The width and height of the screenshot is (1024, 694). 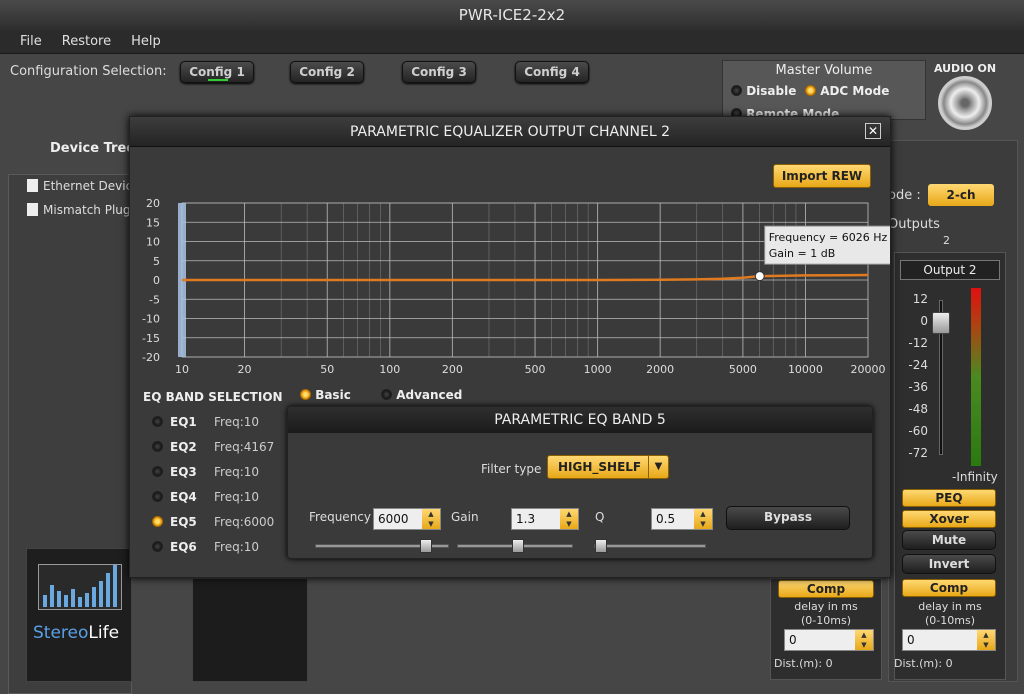 I want to click on menu-bar: File Restore Help, so click(x=512, y=42).